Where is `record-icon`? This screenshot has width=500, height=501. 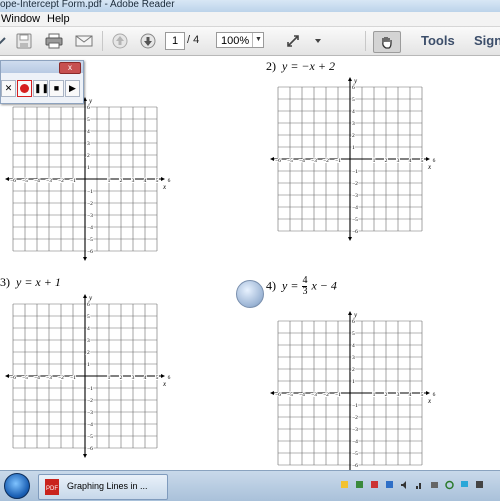 record-icon is located at coordinates (24, 88).